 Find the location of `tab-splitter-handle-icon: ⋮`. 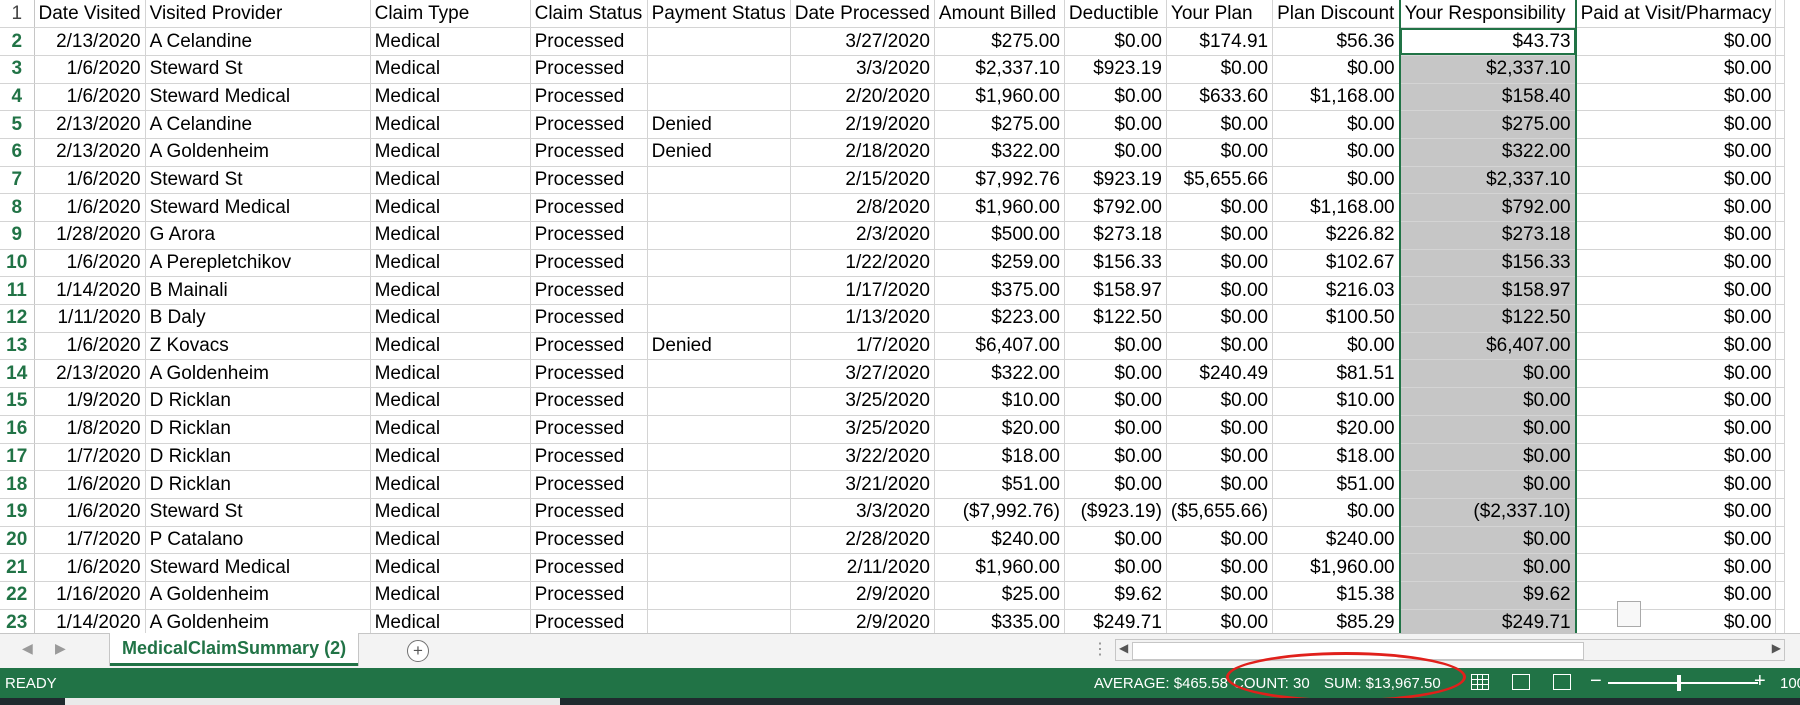

tab-splitter-handle-icon: ⋮ is located at coordinates (1100, 649).